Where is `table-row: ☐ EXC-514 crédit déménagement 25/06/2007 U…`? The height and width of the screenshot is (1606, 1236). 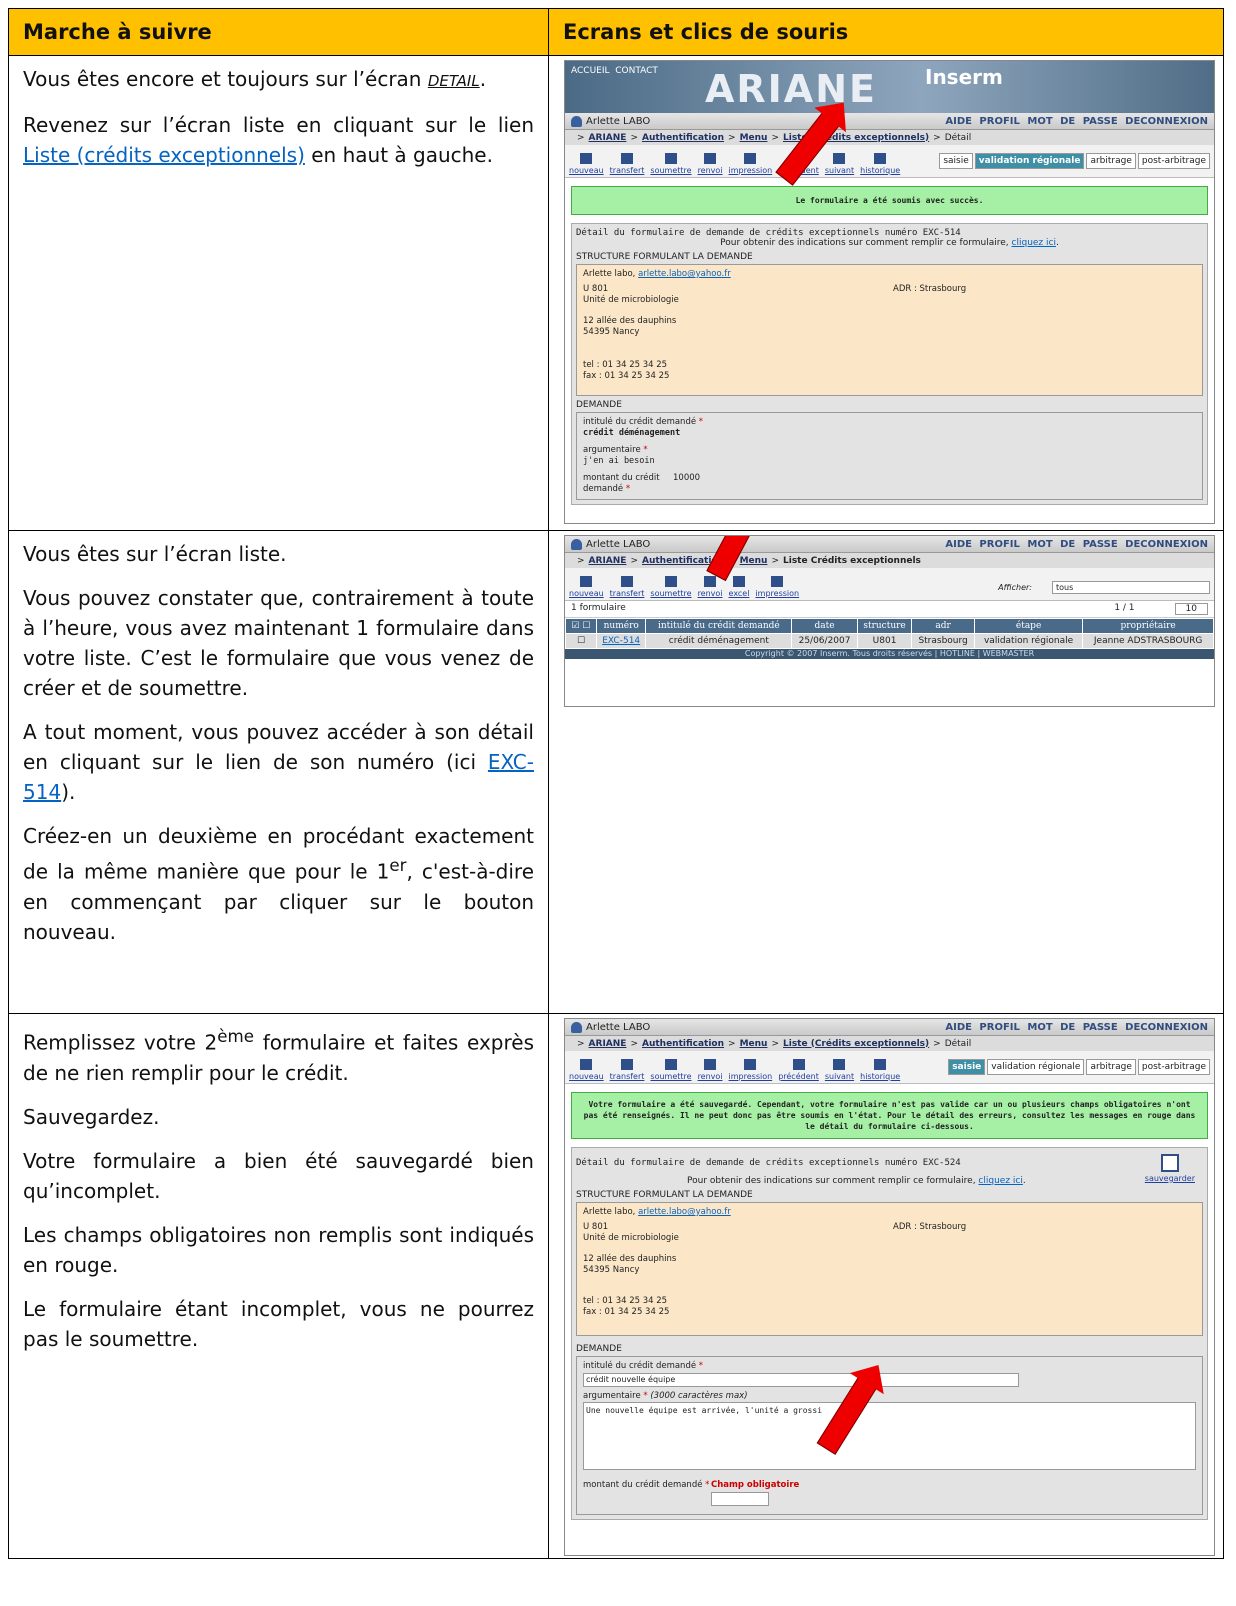
table-row: ☐ EXC-514 crédit déménagement 25/06/2007 U… is located at coordinates (889, 641).